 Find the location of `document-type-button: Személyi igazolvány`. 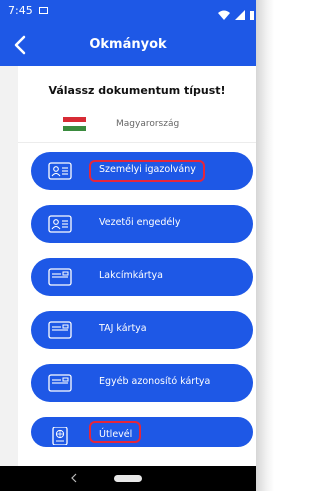

document-type-button: Személyi igazolvány is located at coordinates (142, 171).